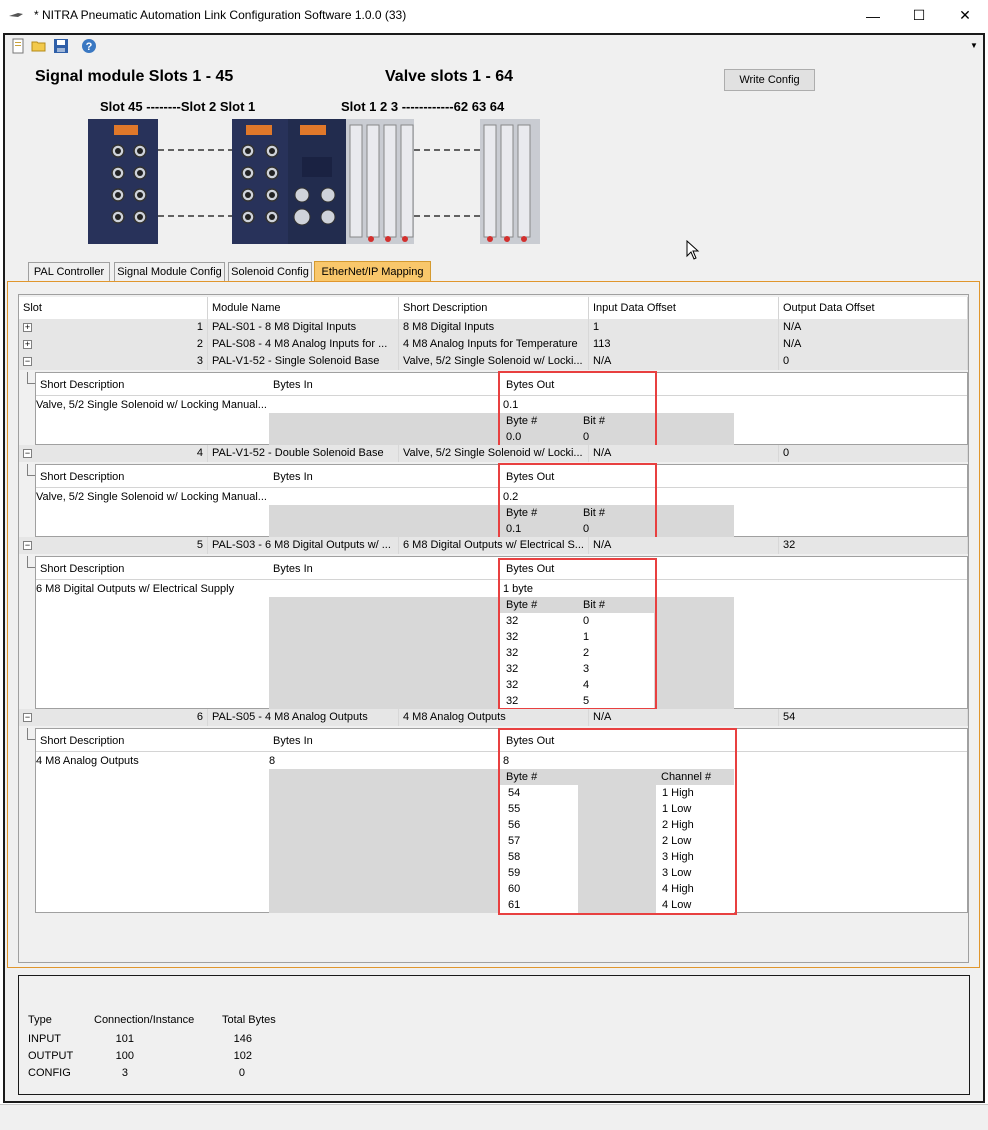 Image resolution: width=988 pixels, height=1130 pixels. I want to click on app-icon, so click(16, 15).